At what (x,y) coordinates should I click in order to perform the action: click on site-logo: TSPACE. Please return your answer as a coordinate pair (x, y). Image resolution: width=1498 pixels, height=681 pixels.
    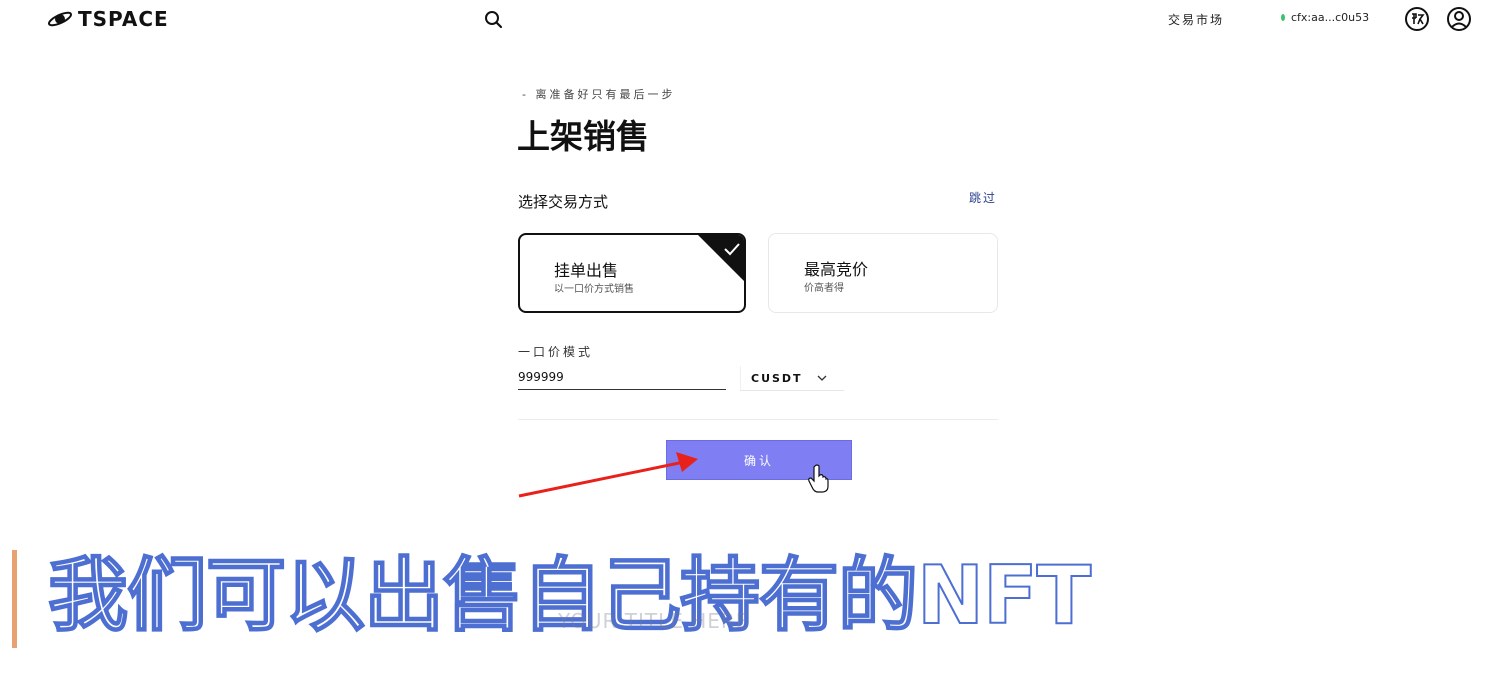
    Looking at the image, I should click on (107, 19).